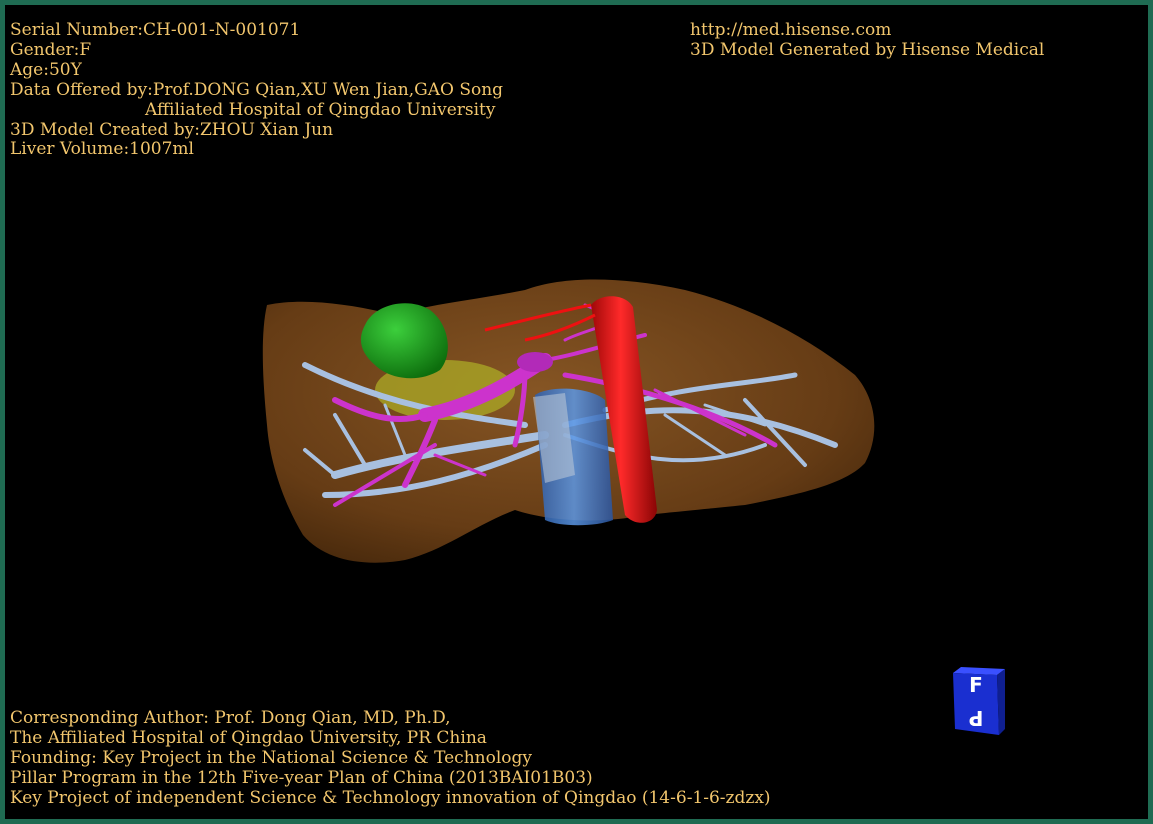  What do you see at coordinates (172, 130) in the screenshot?
I see `model-created-by: 3D Model Created by:ZHOU Xian Jun` at bounding box center [172, 130].